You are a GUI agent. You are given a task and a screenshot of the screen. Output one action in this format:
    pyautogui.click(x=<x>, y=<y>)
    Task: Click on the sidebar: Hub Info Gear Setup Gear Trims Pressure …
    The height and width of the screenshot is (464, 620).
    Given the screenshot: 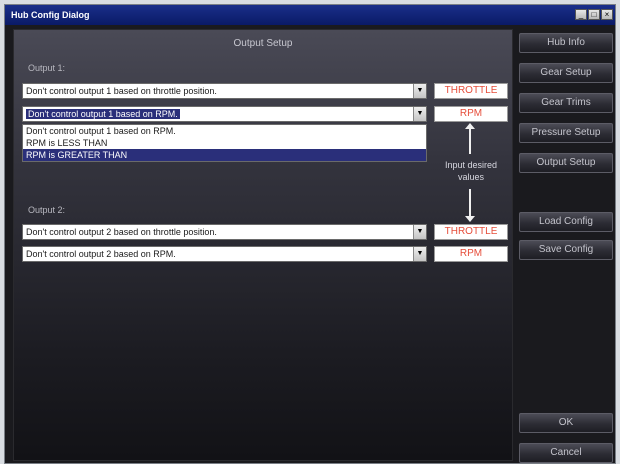 What is the action you would take?
    pyautogui.click(x=566, y=246)
    